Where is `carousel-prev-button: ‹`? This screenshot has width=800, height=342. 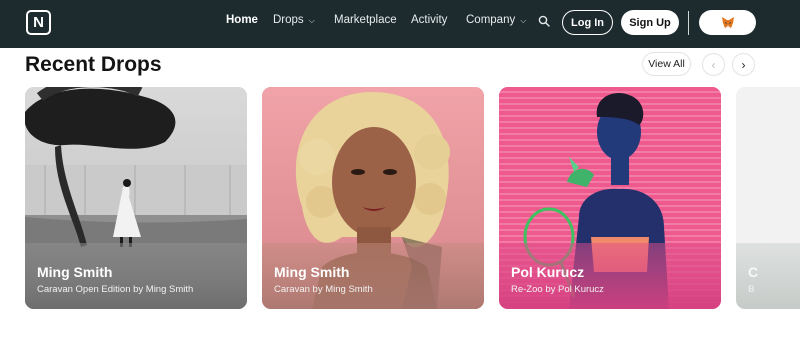
carousel-prev-button: ‹ is located at coordinates (713, 64).